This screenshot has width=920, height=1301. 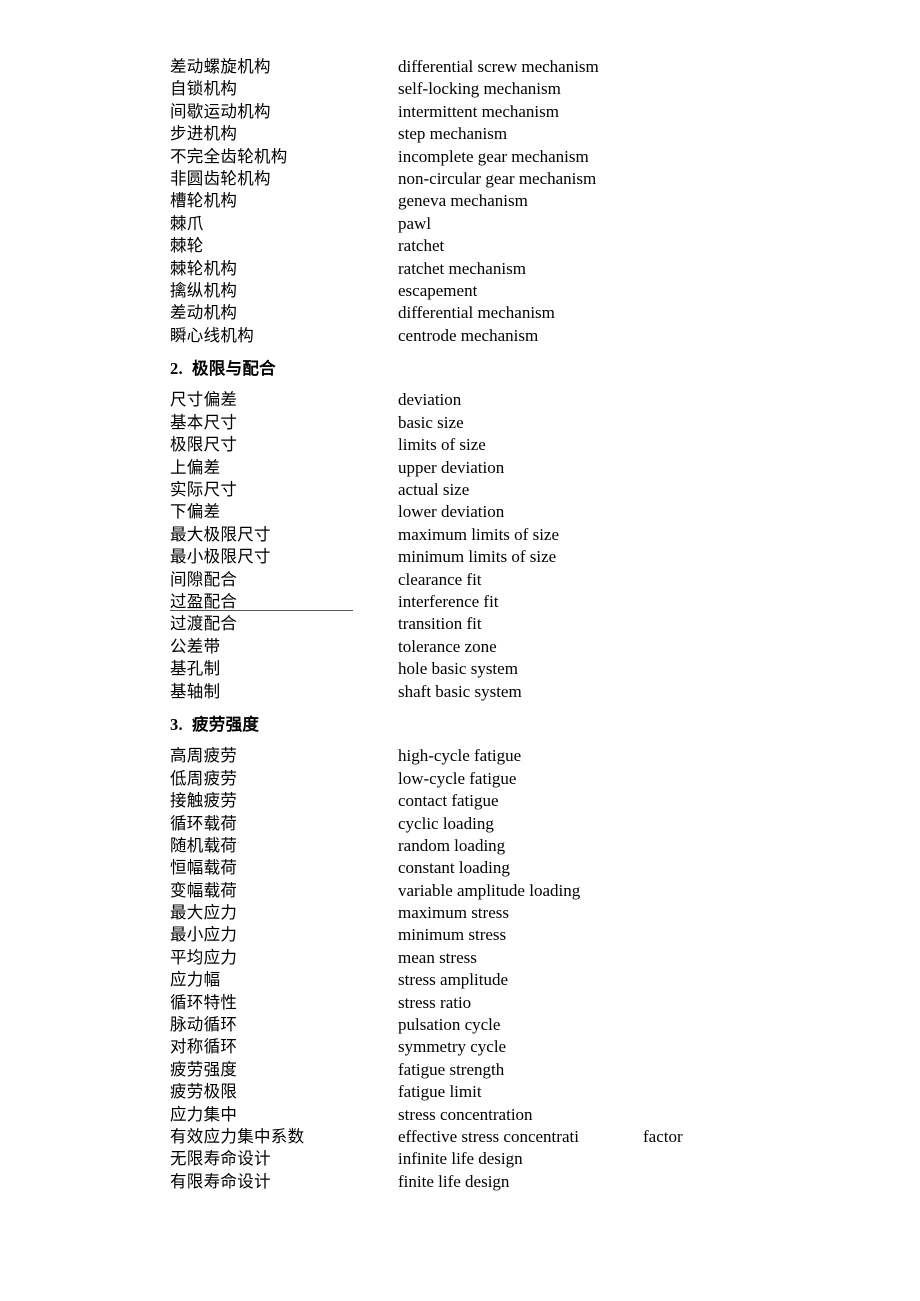 I want to click on term-english: symmetry cycle, so click(x=452, y=1047).